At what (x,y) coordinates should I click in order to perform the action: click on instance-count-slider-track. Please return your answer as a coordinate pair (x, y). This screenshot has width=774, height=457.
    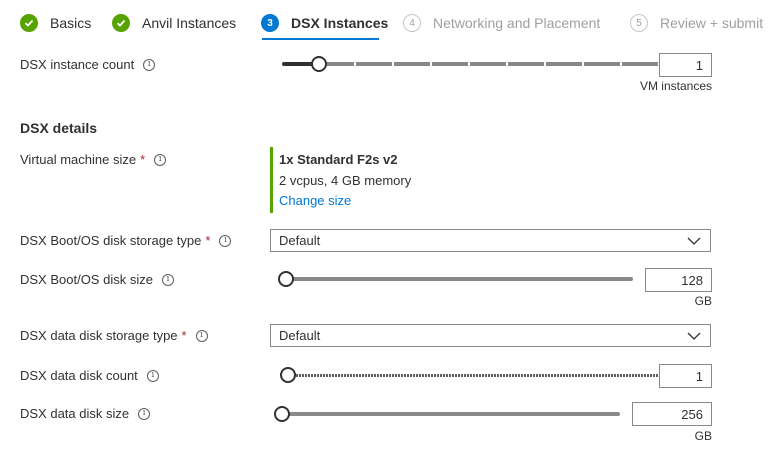
    Looking at the image, I should click on (488, 64).